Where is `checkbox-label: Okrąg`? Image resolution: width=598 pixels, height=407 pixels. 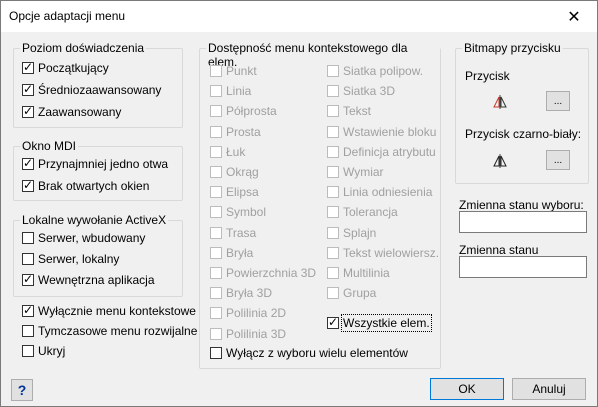
checkbox-label: Okrąg is located at coordinates (242, 172).